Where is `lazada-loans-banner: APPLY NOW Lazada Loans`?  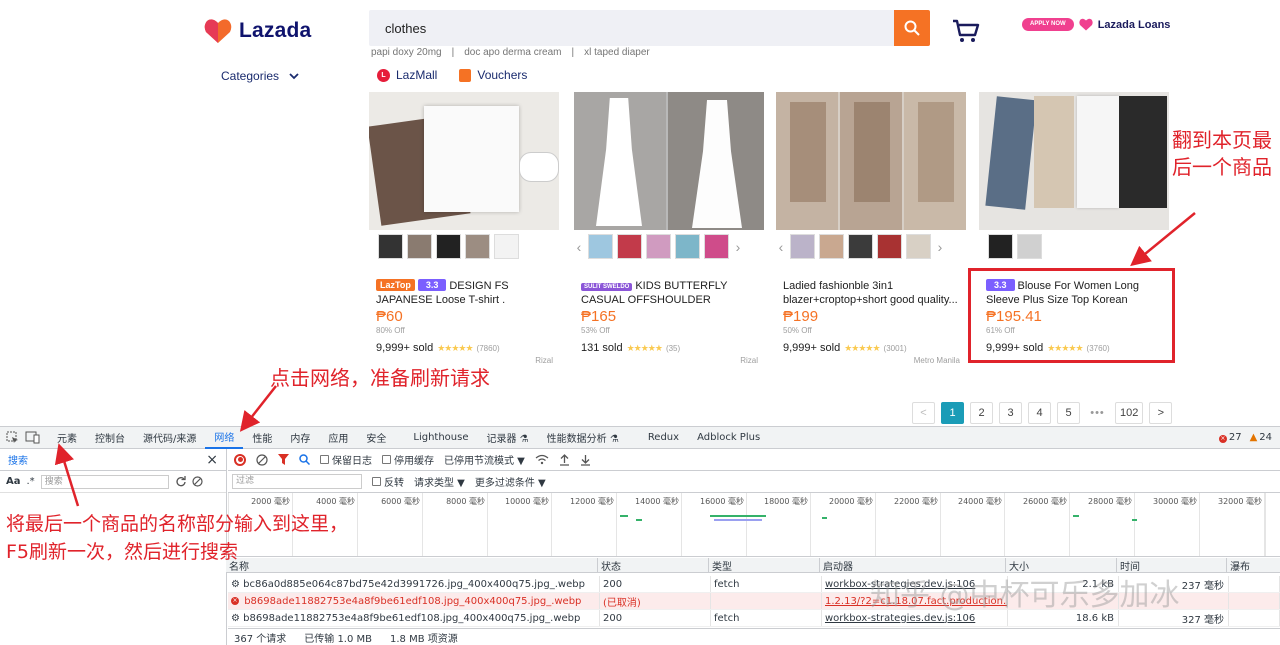 lazada-loans-banner: APPLY NOW Lazada Loans is located at coordinates (1096, 24).